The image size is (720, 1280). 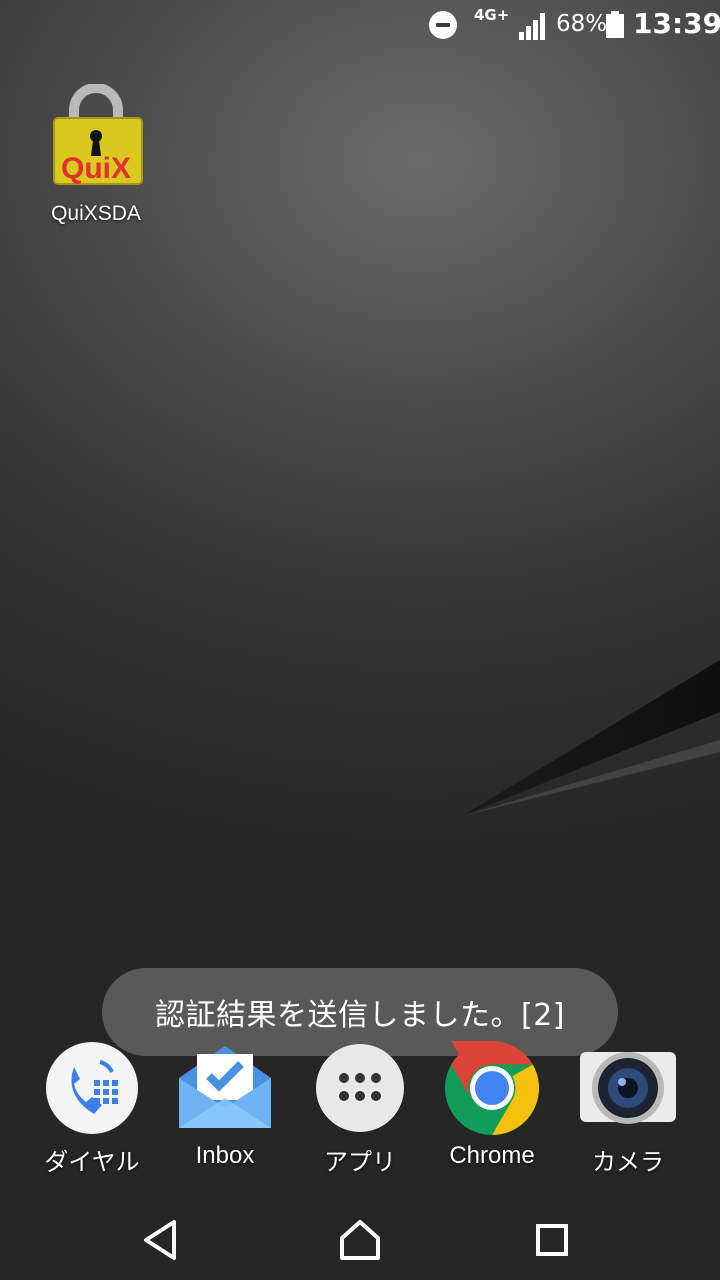 What do you see at coordinates (92, 1162) in the screenshot?
I see `dock-label: ダイヤル` at bounding box center [92, 1162].